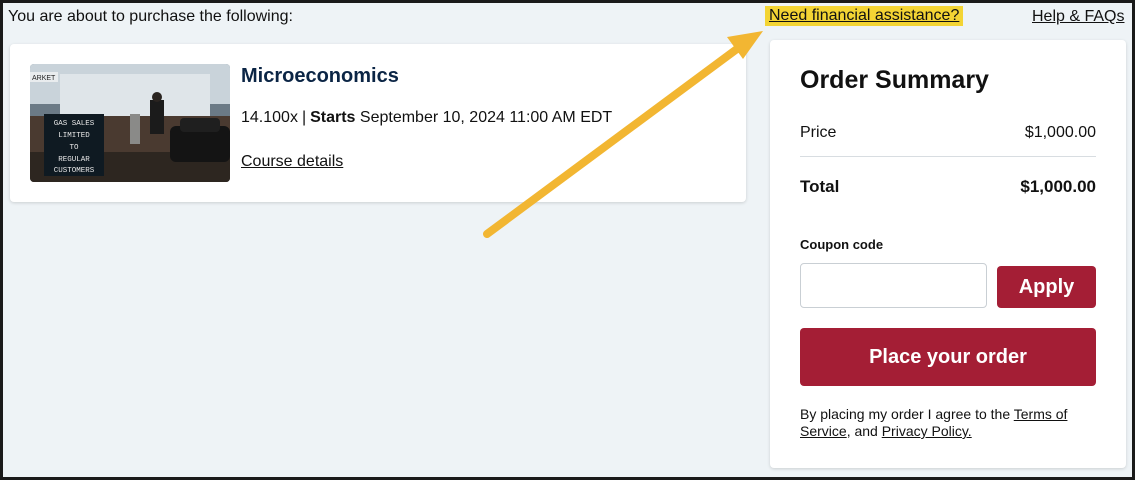 The width and height of the screenshot is (1135, 480). What do you see at coordinates (74, 148) in the screenshot?
I see `thumb-sign-line-3: TO` at bounding box center [74, 148].